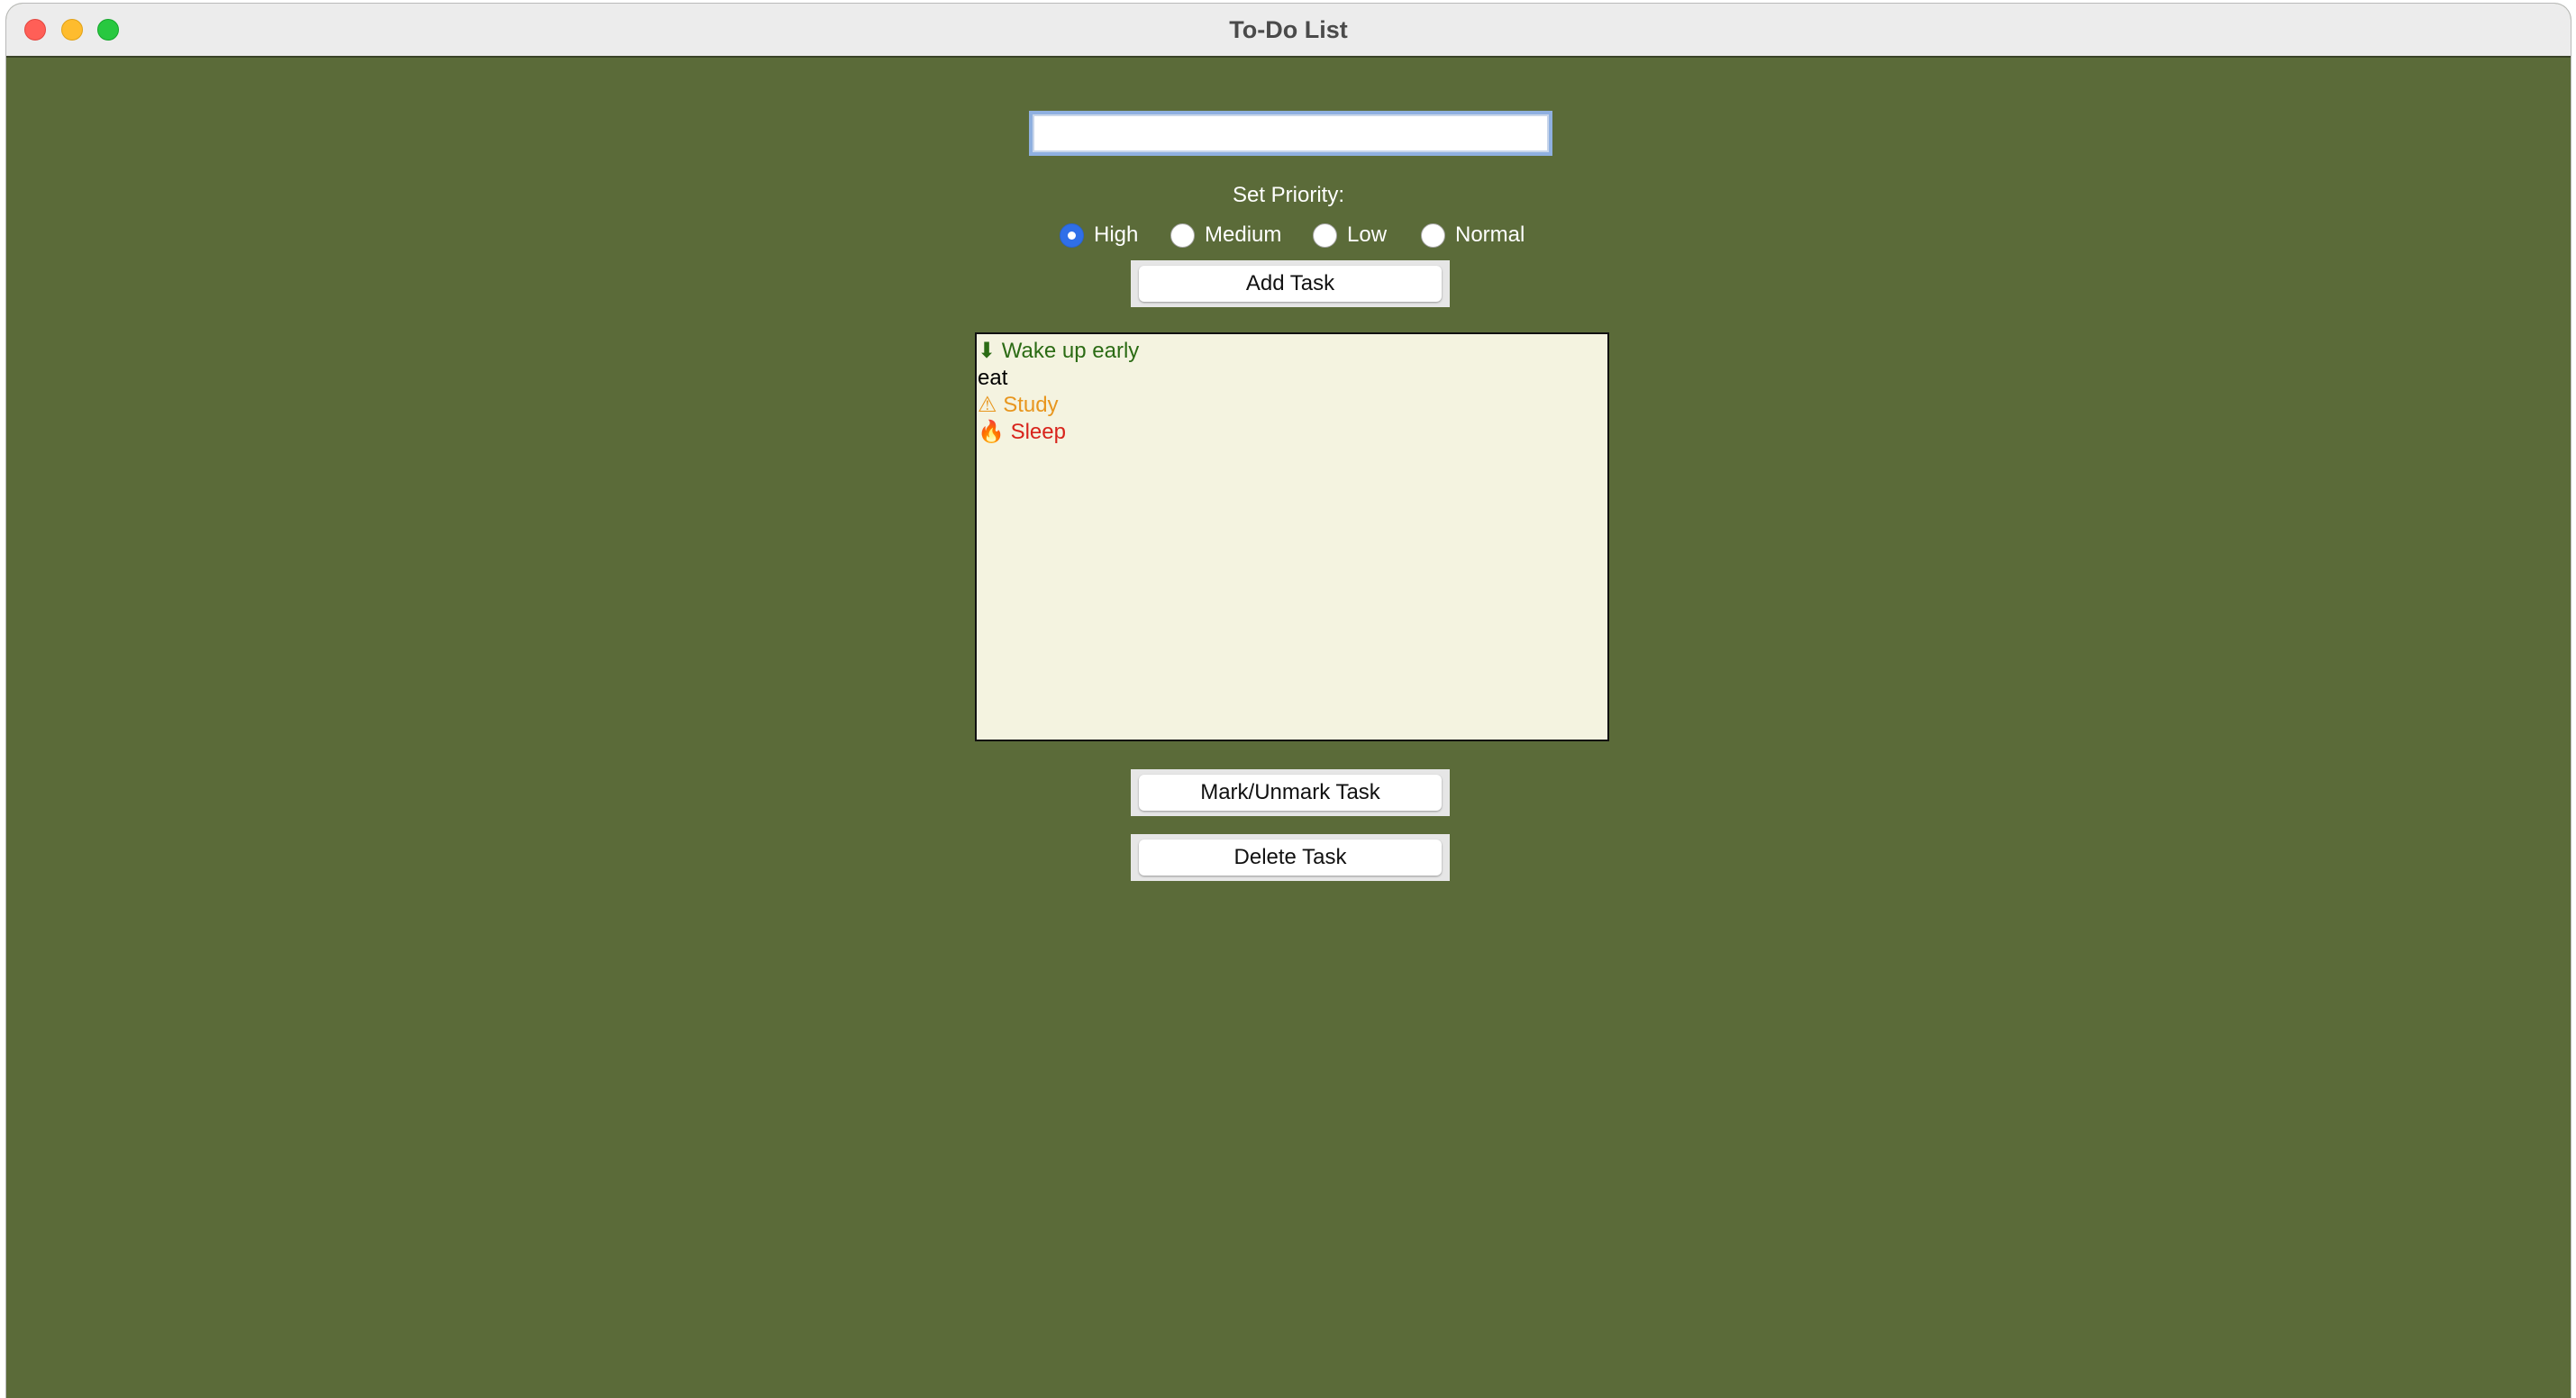 The image size is (2576, 1398). What do you see at coordinates (987, 405) in the screenshot?
I see `warning-icon: ⚠` at bounding box center [987, 405].